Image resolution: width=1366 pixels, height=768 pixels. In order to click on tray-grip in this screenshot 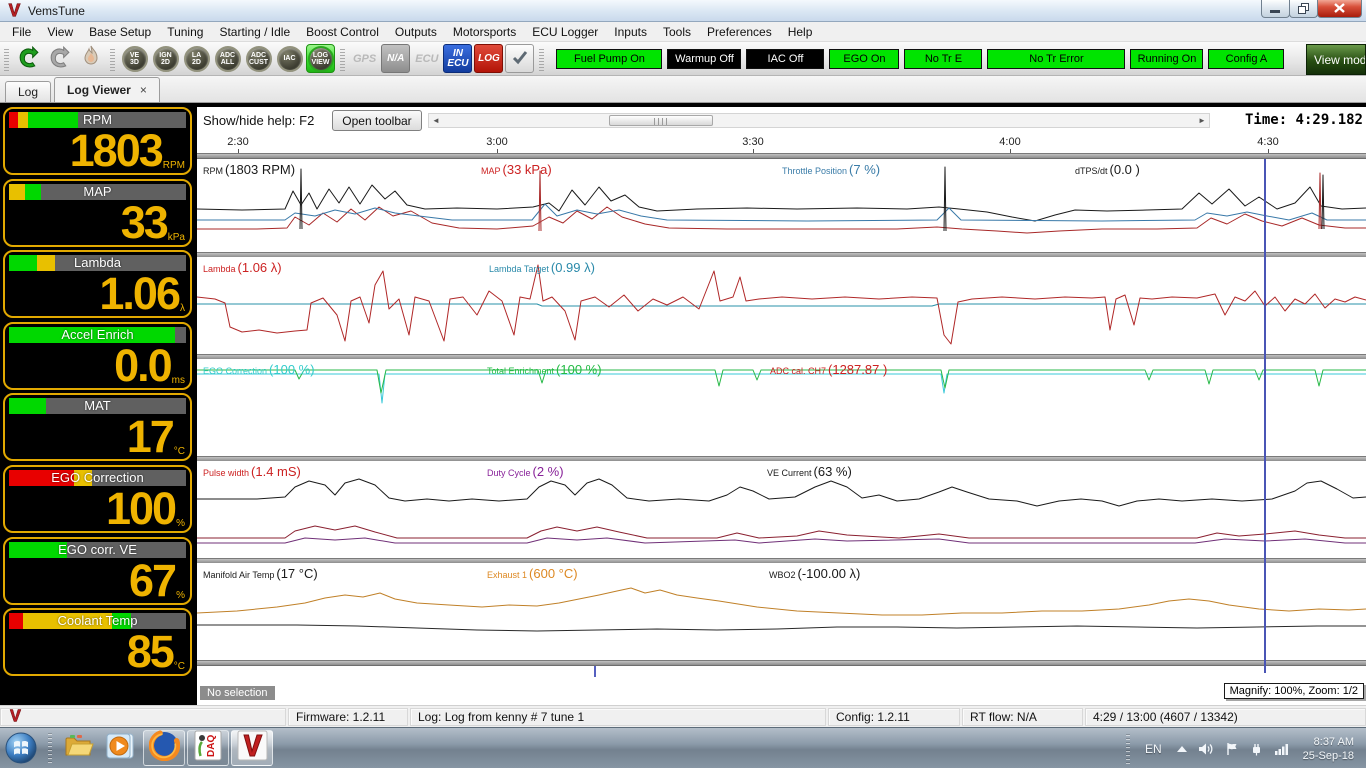, I will do `click(1127, 748)`.